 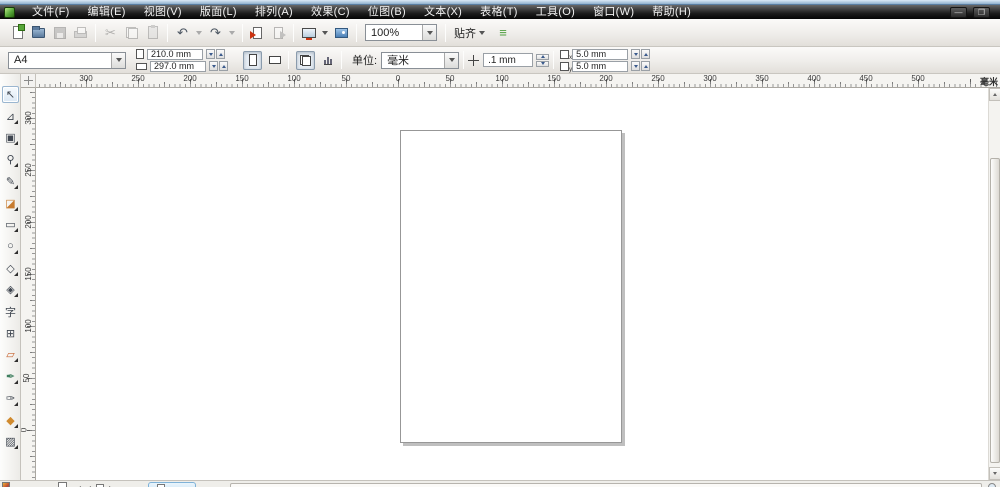 I want to click on redo-dropdown-arrow, so click(x=232, y=32).